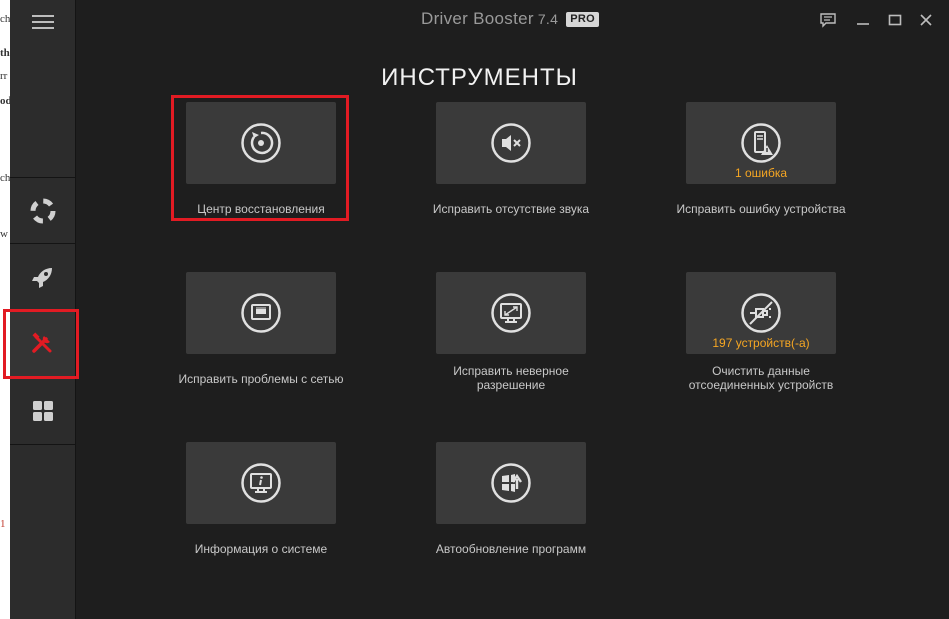 The image size is (949, 619). I want to click on tool-fix-resolution: Исправить неверное разрешение, so click(511, 332).